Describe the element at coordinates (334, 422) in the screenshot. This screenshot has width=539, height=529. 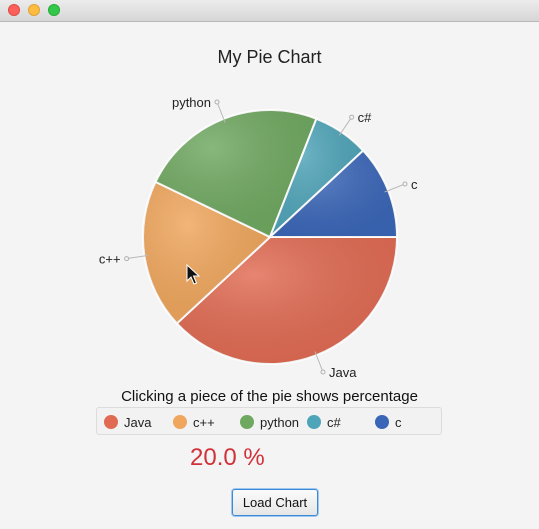
I see `legend-label: c#` at that location.